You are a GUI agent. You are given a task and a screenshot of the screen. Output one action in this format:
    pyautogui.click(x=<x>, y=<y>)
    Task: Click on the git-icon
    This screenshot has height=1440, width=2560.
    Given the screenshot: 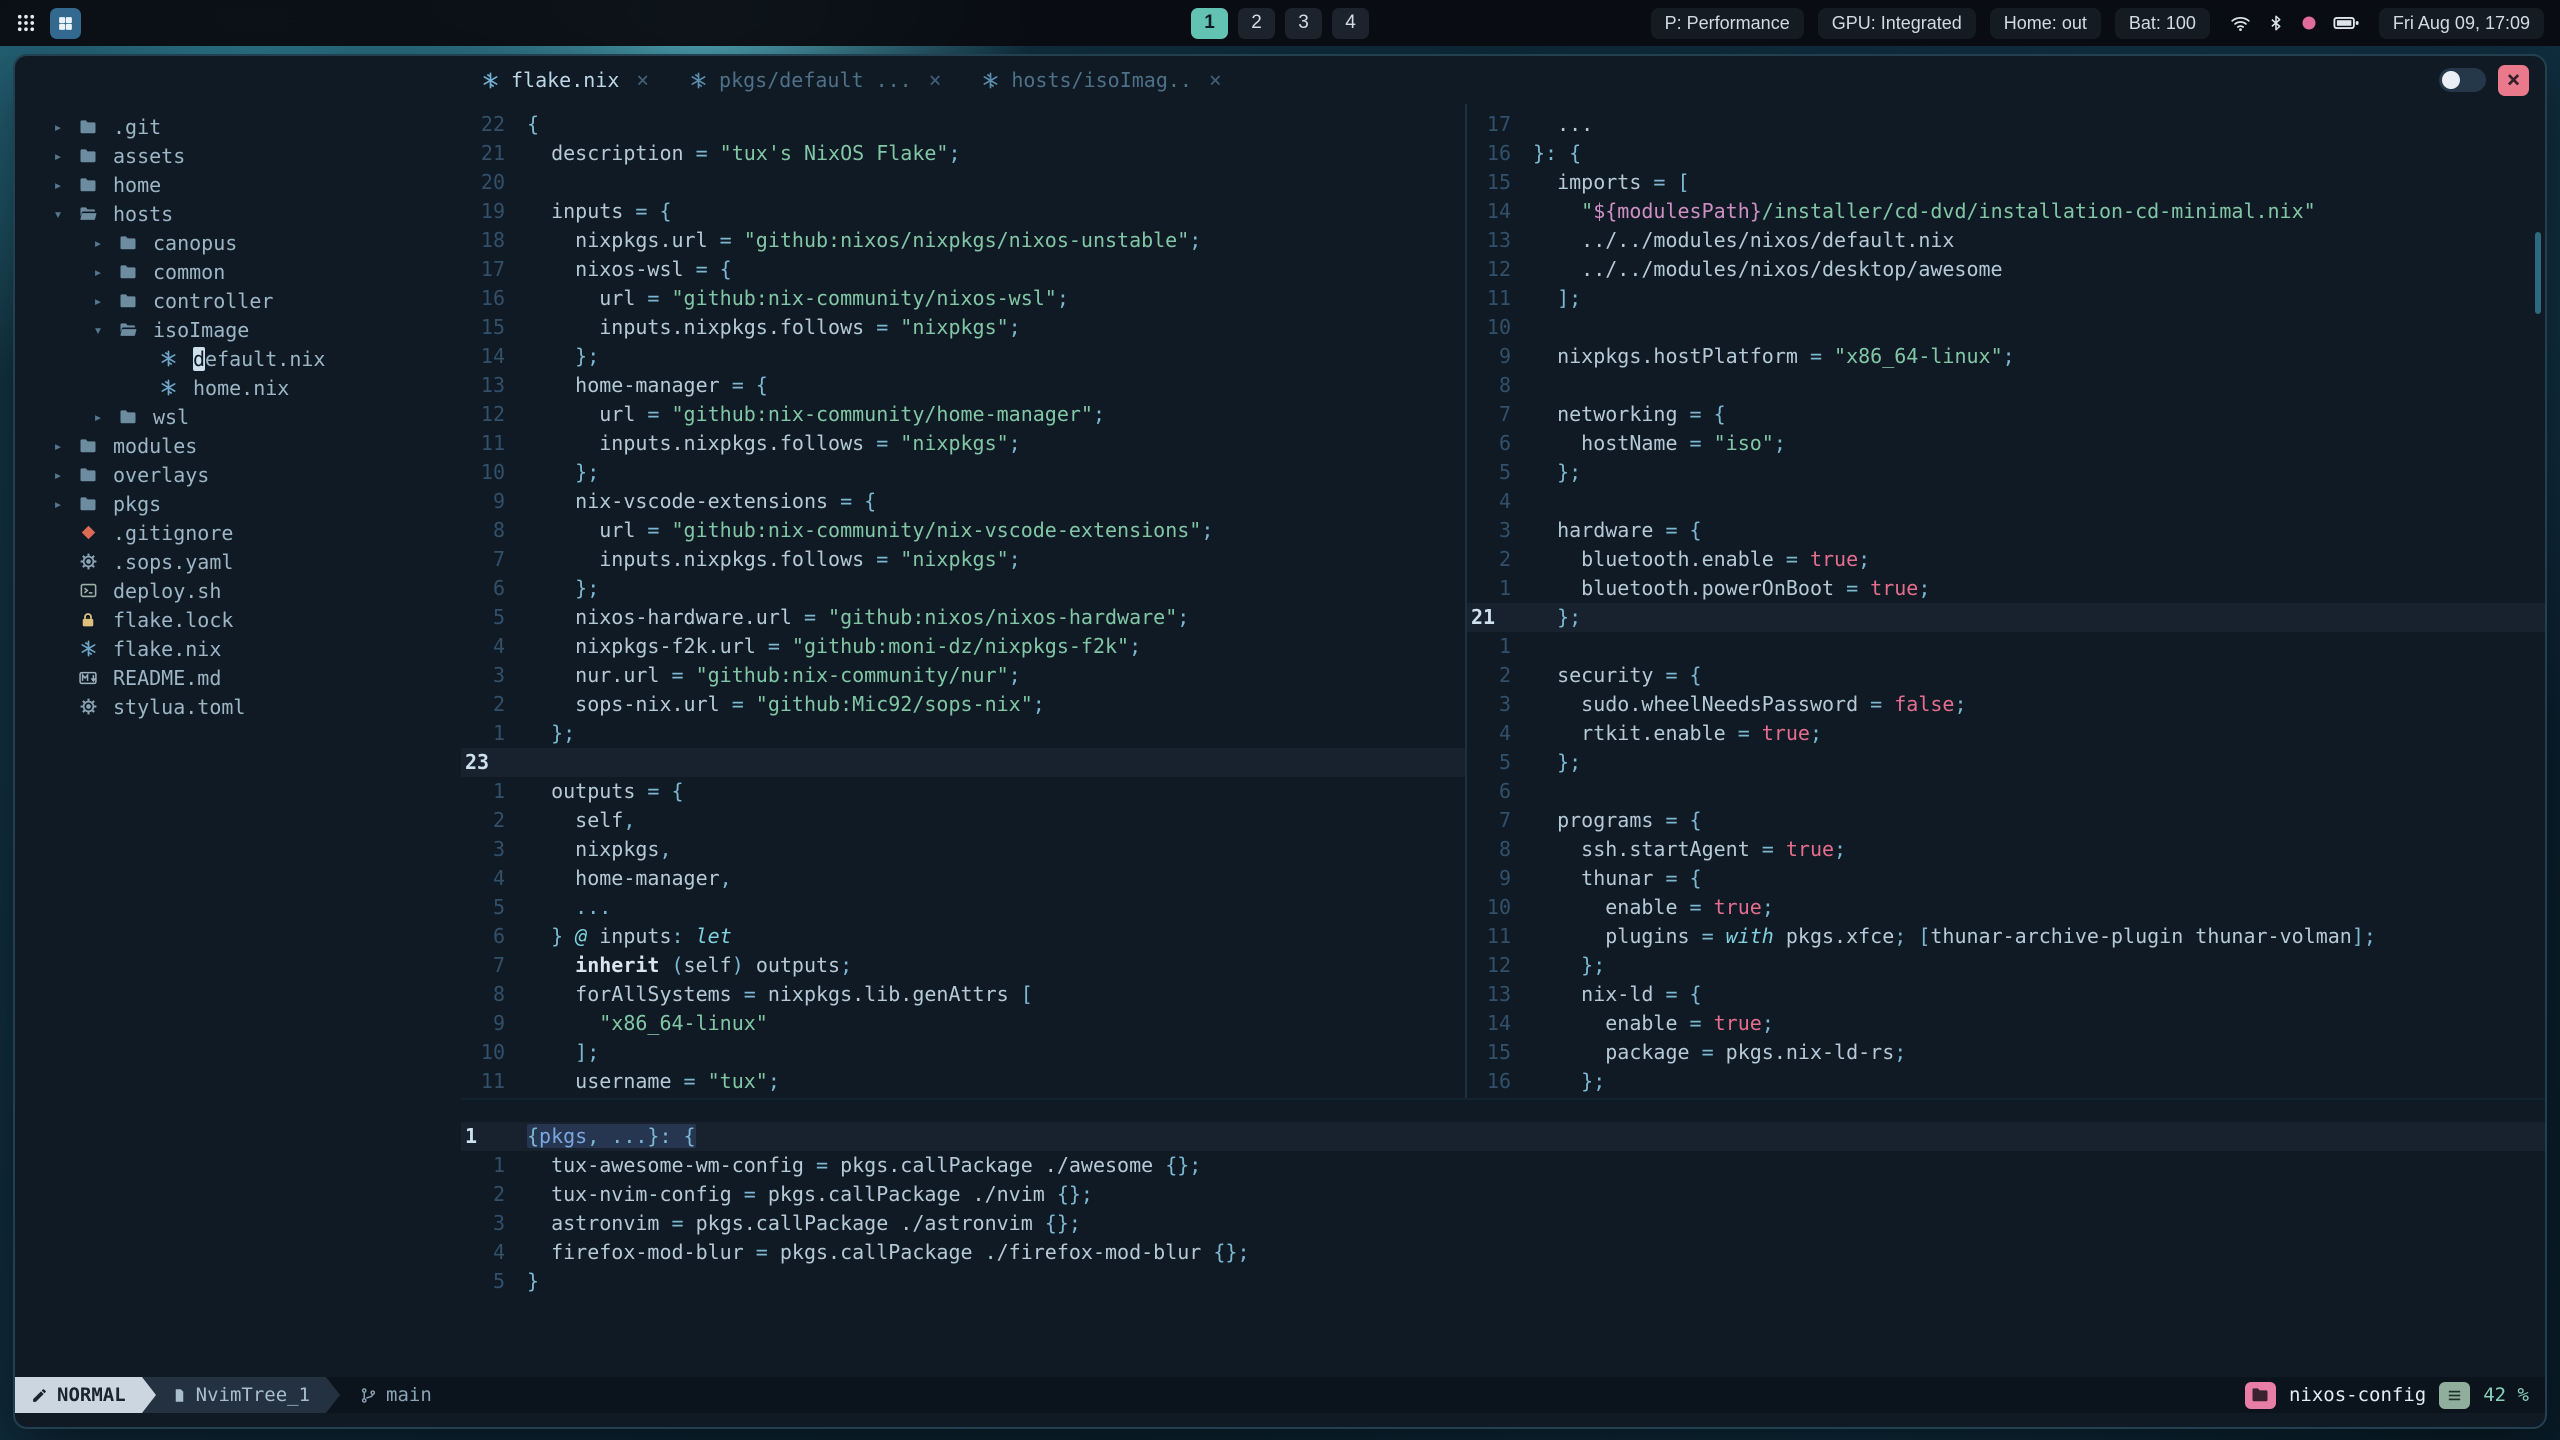 What is the action you would take?
    pyautogui.click(x=88, y=532)
    